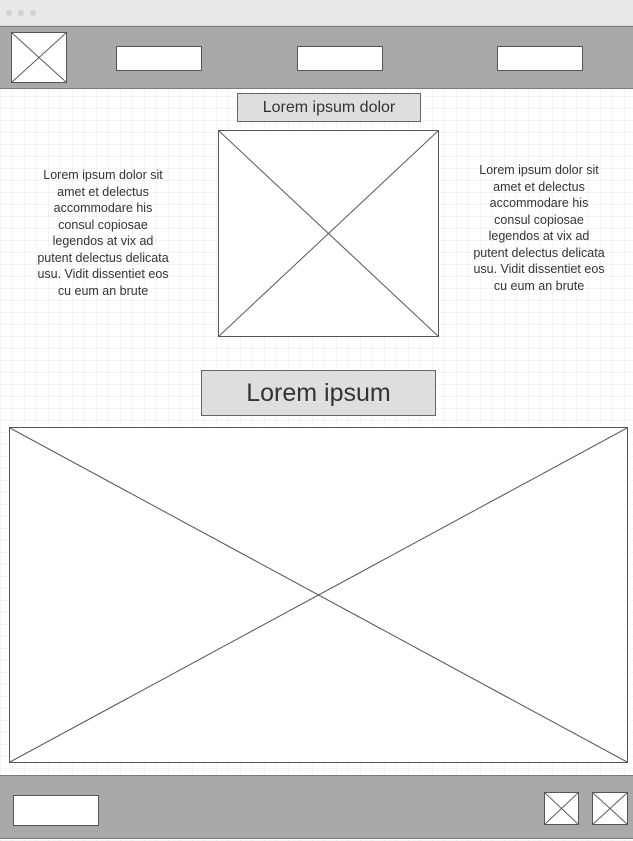 The height and width of the screenshot is (841, 633). Describe the element at coordinates (329, 107) in the screenshot. I see `section-caption-small: Lorem ipsum dolor` at that location.